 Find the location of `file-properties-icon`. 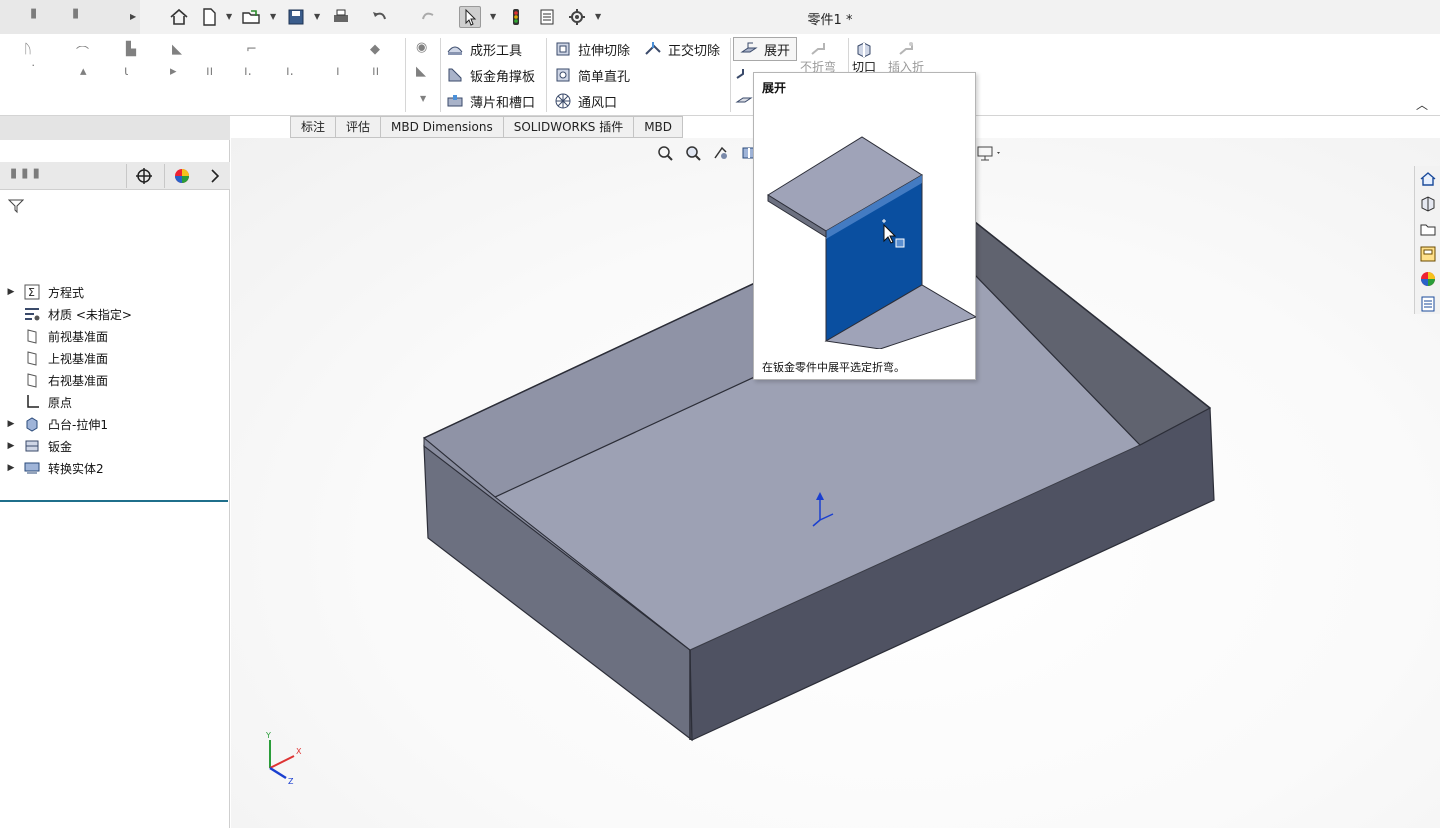

file-properties-icon is located at coordinates (547, 17).